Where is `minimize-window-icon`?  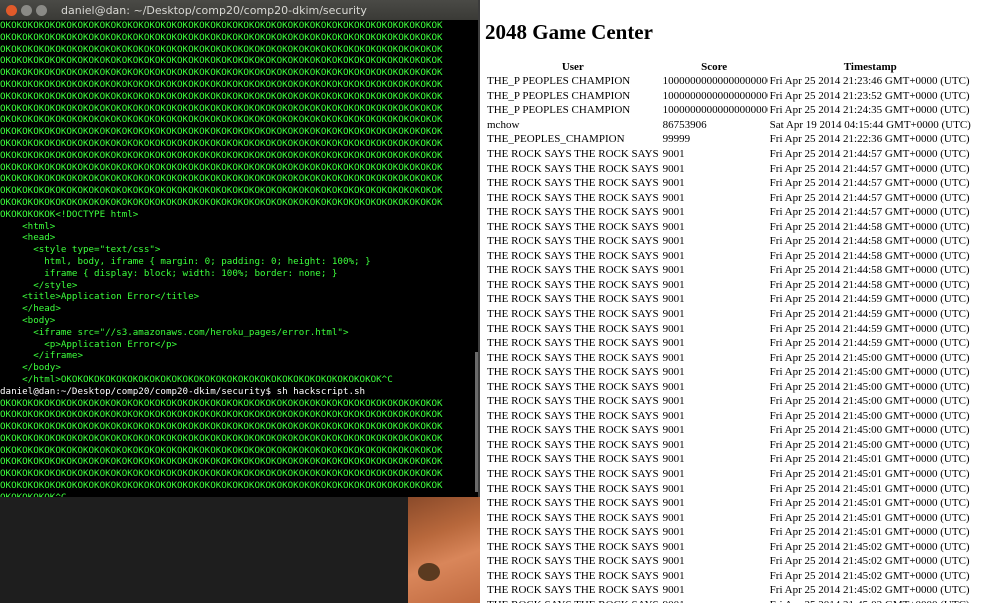
minimize-window-icon is located at coordinates (26, 10).